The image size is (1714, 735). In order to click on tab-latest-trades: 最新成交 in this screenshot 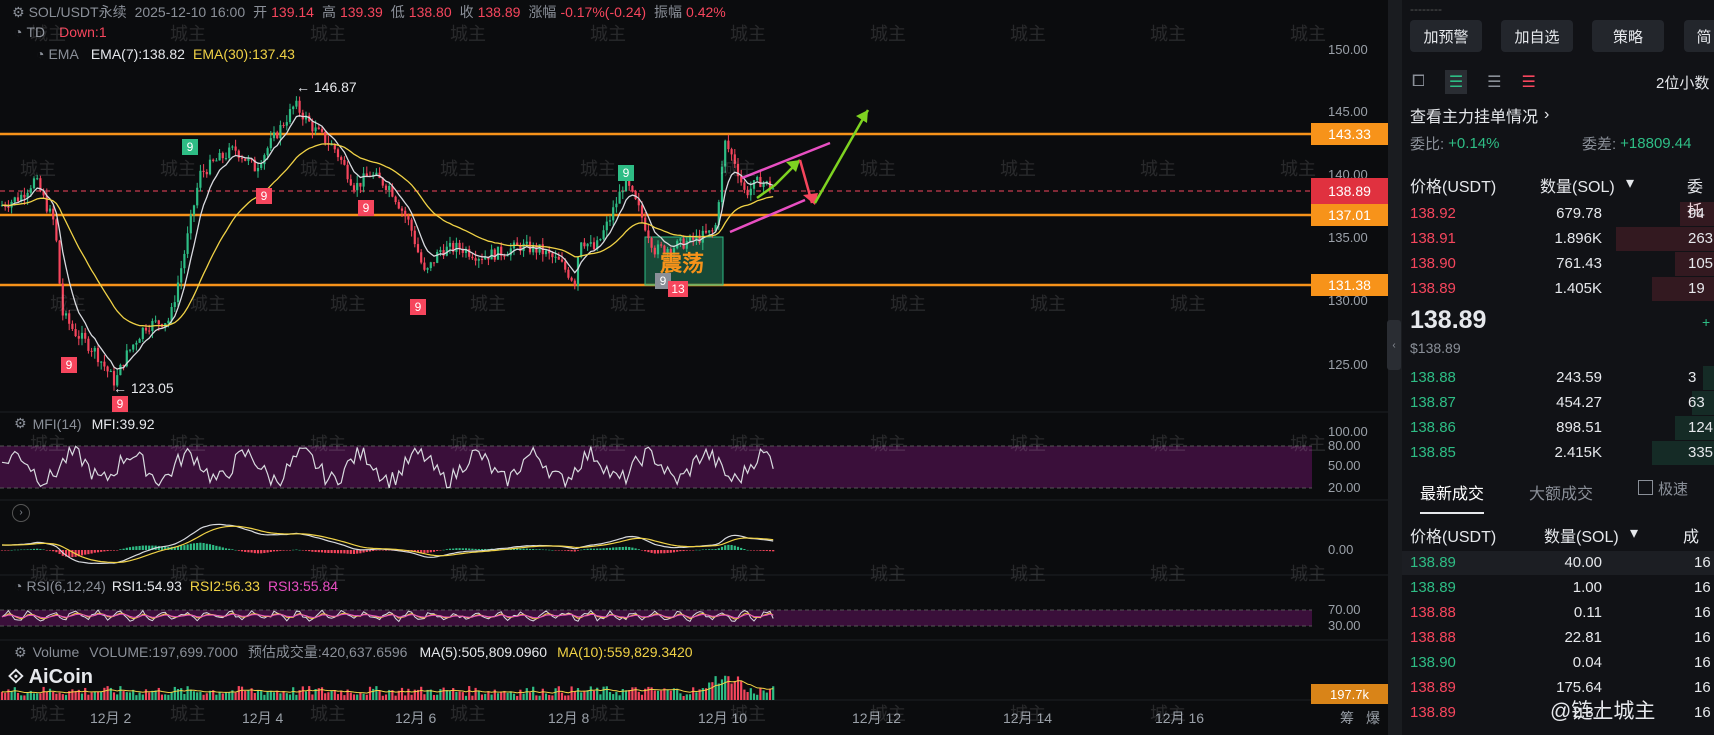, I will do `click(1452, 497)`.